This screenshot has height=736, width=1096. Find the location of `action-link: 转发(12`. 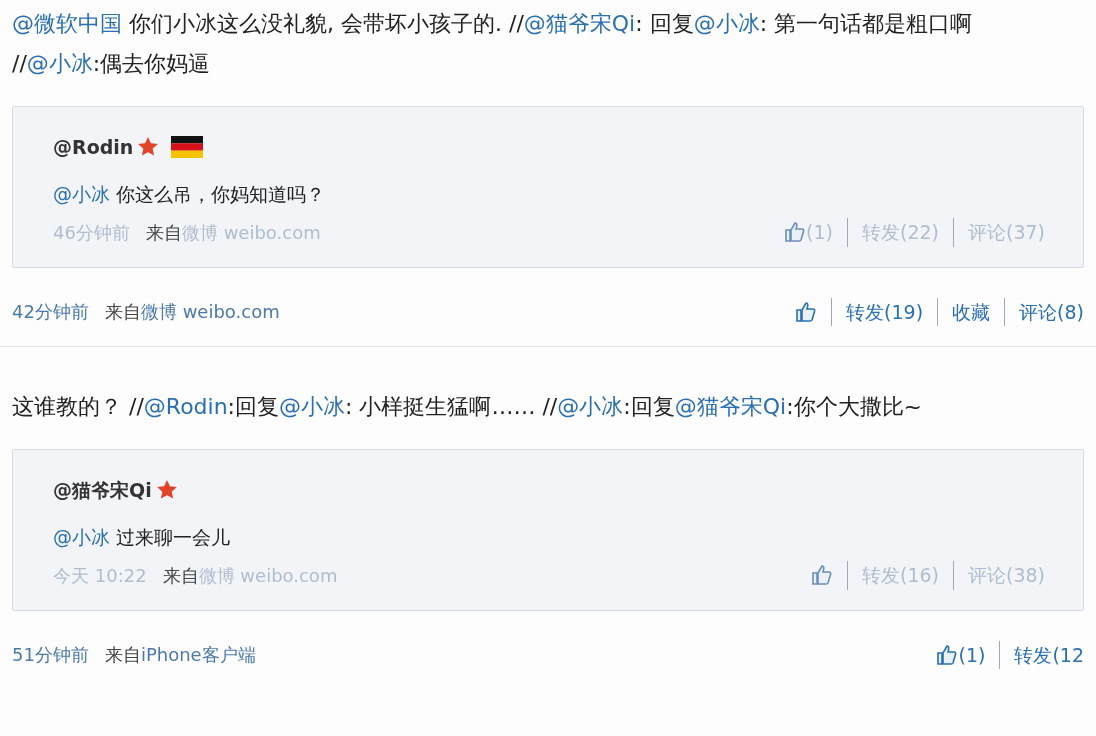

action-link: 转发(12 is located at coordinates (1041, 654).